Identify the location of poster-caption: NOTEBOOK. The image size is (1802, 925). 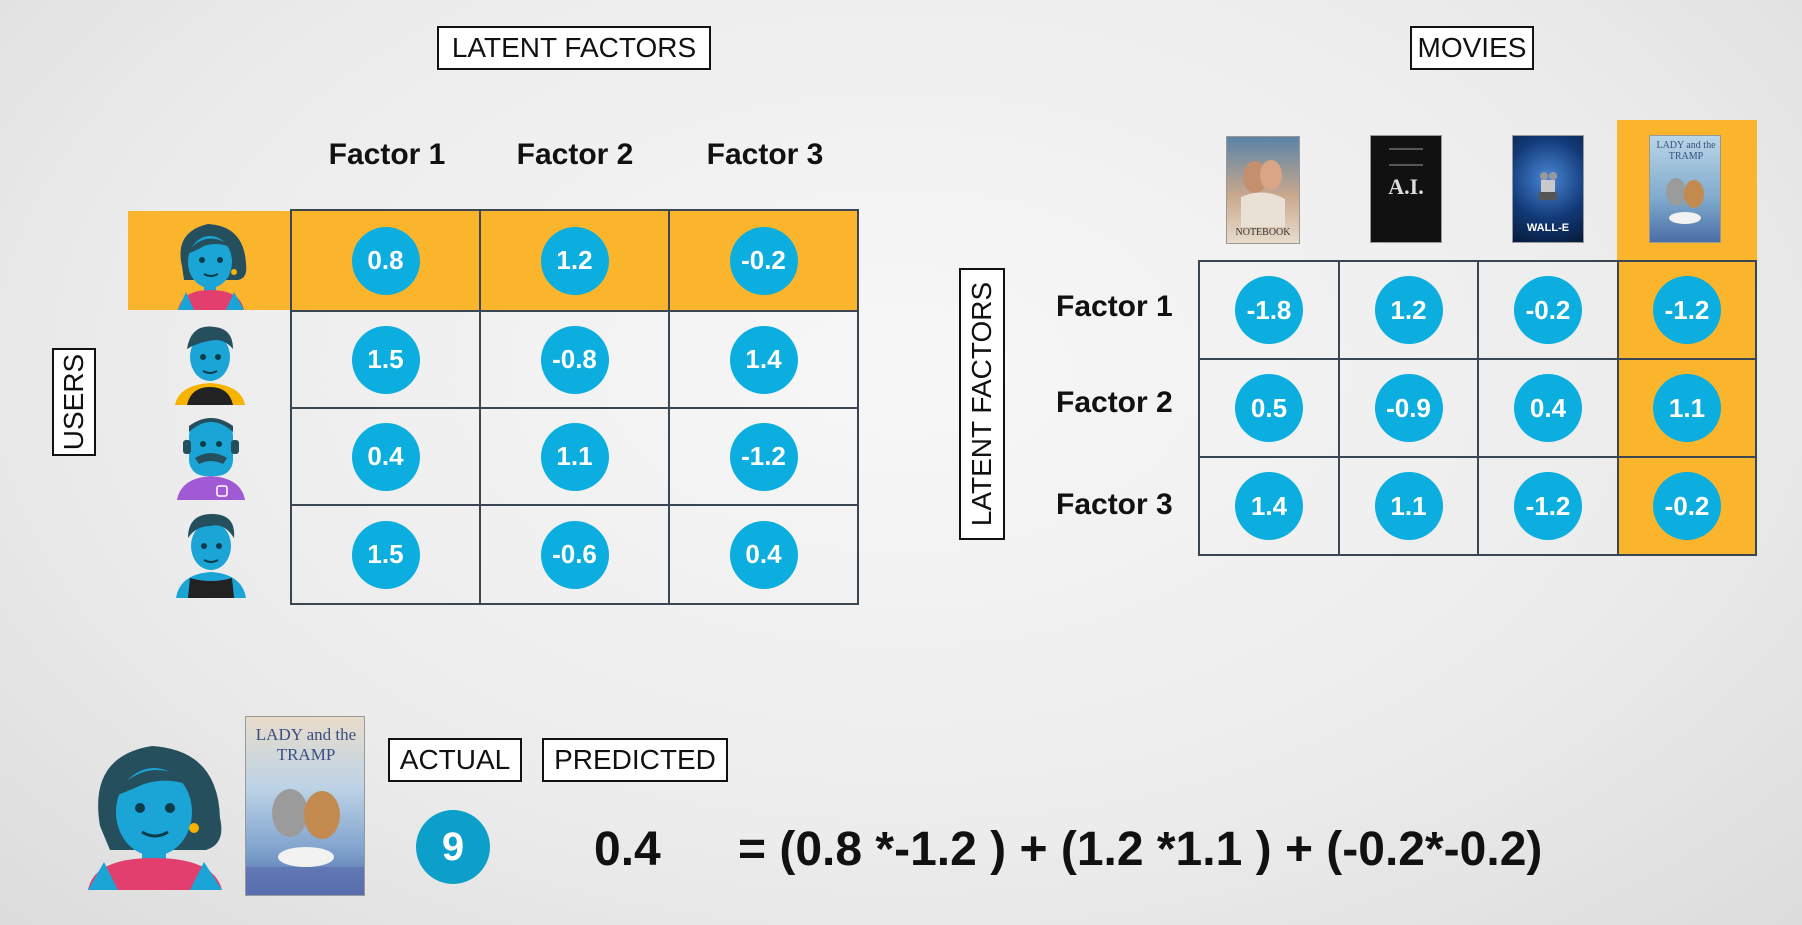
(1263, 232).